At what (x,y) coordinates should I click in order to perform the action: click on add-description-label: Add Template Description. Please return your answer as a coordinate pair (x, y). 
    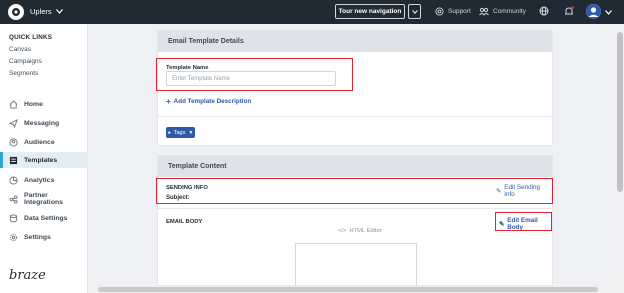
    Looking at the image, I should click on (212, 101).